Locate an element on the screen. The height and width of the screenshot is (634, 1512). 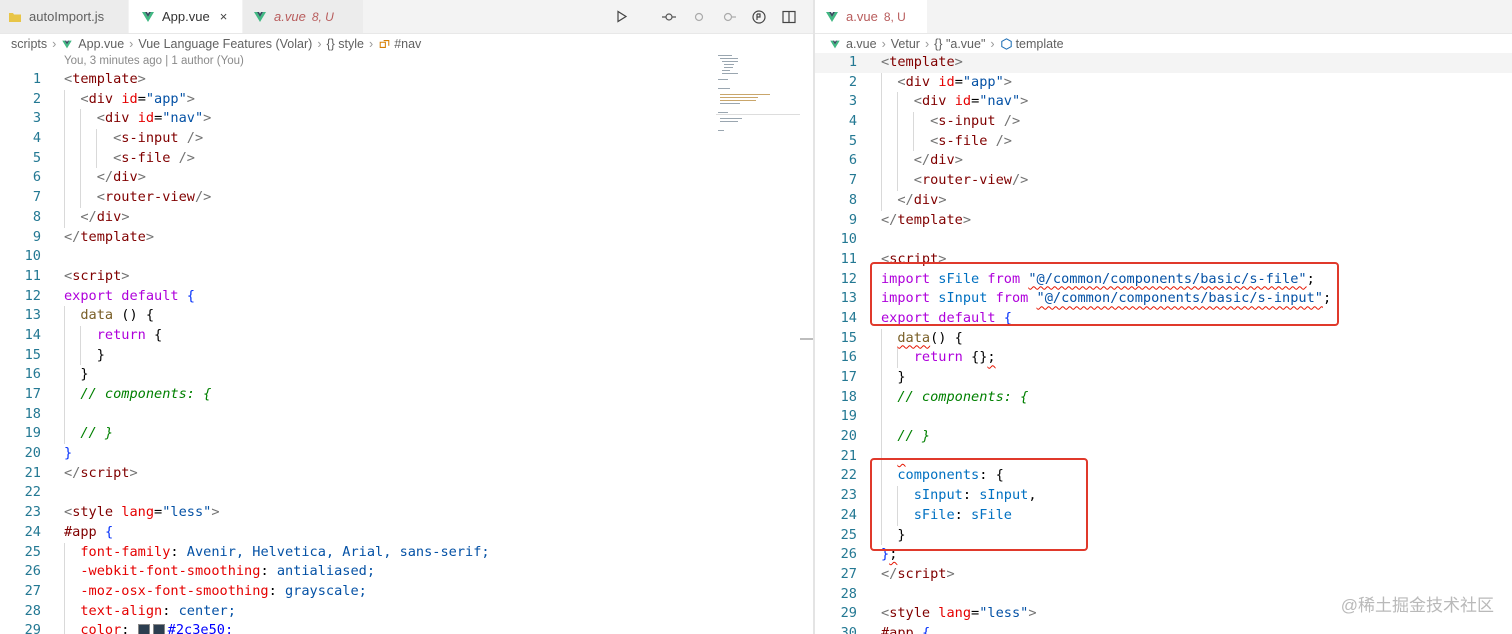
breadcrumb-item: template is located at coordinates (1040, 44).